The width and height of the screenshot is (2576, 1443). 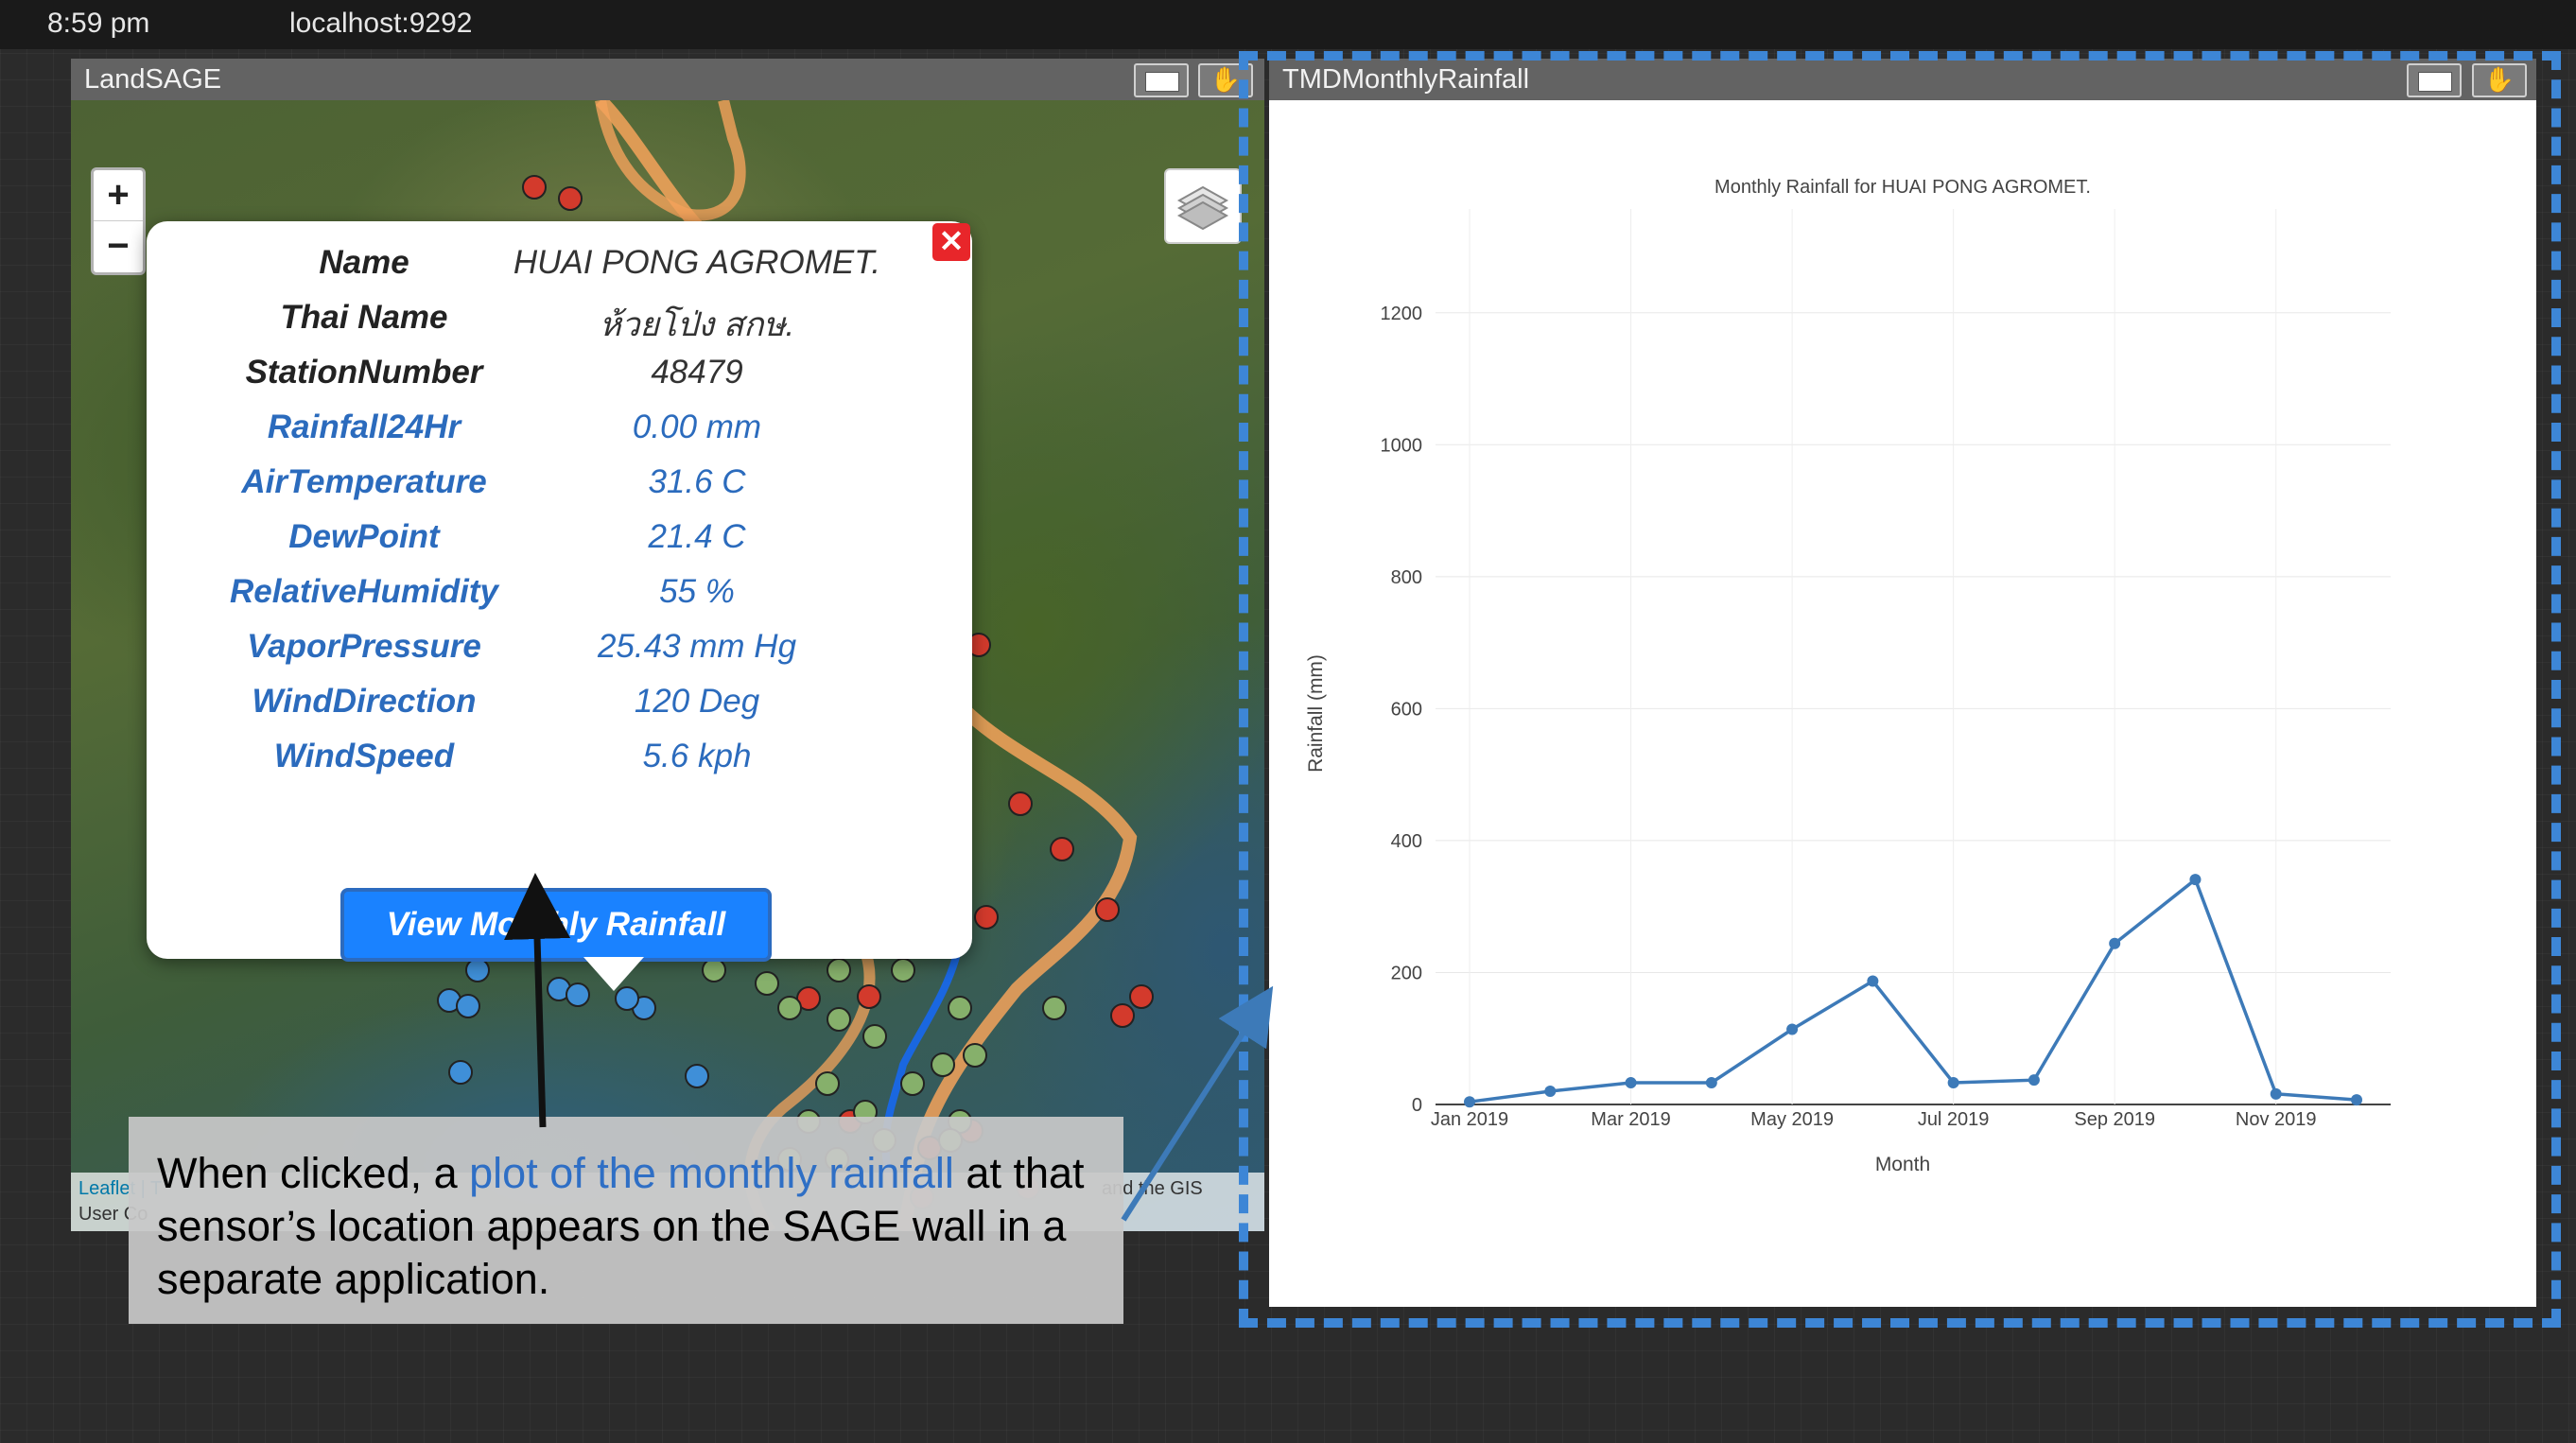 What do you see at coordinates (537, 1000) in the screenshot?
I see `arrow-black` at bounding box center [537, 1000].